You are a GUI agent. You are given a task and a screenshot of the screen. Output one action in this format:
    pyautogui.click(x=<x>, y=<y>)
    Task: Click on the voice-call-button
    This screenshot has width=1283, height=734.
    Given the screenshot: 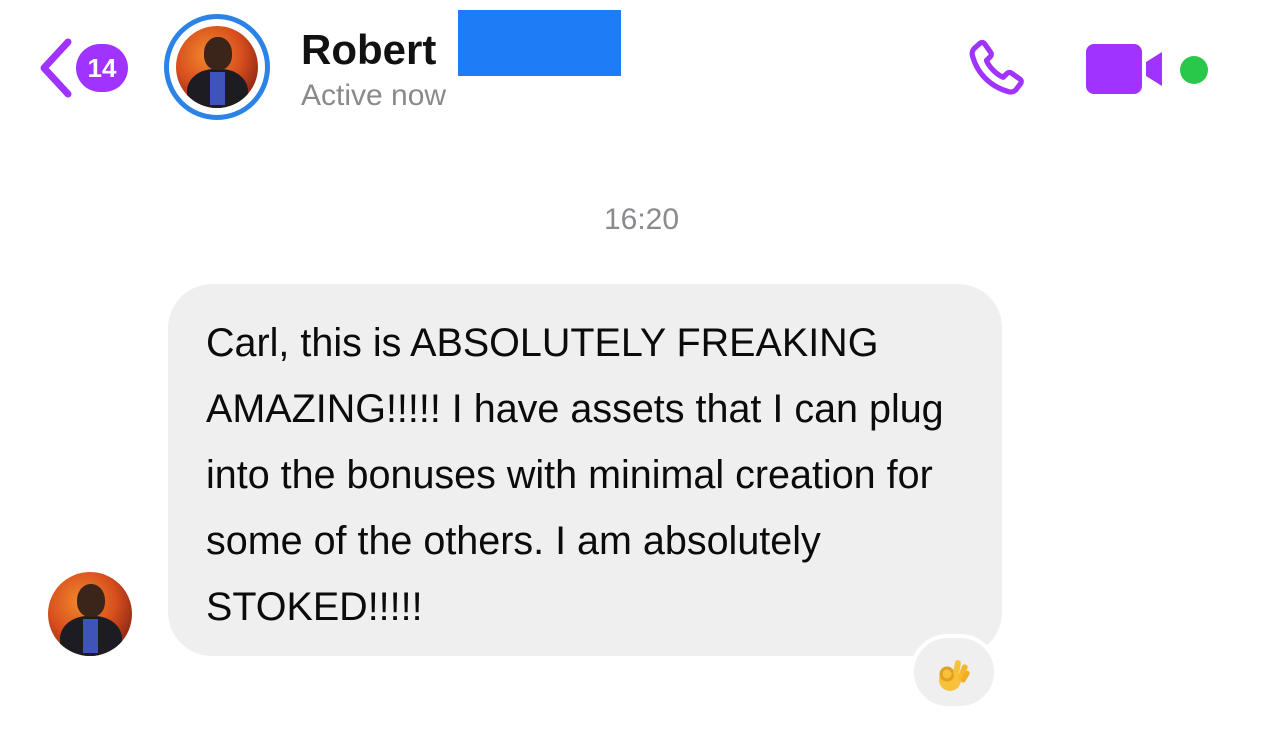 What is the action you would take?
    pyautogui.click(x=995, y=69)
    